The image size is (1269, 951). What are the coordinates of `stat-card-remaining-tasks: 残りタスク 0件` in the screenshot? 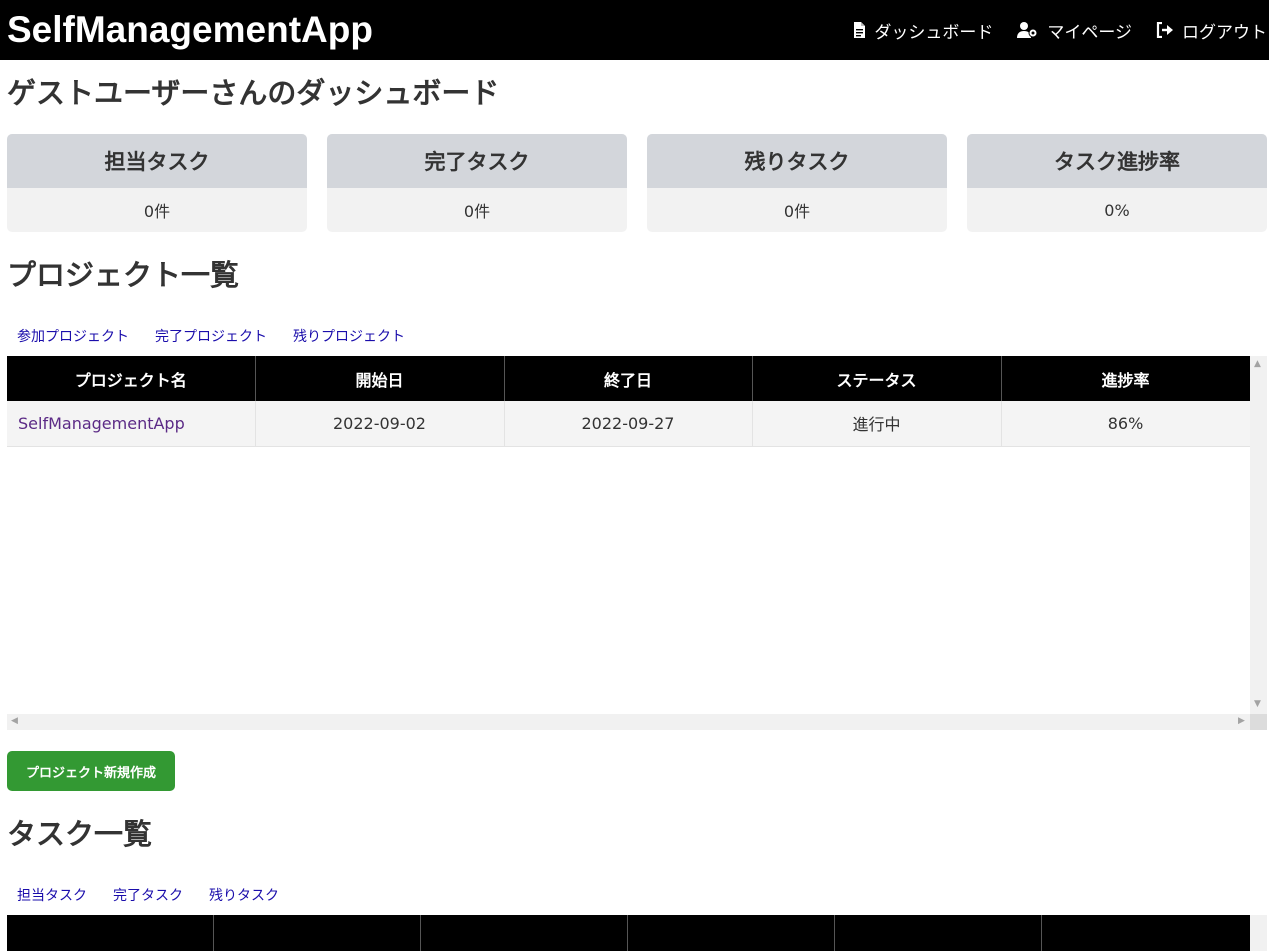 It's located at (797, 183).